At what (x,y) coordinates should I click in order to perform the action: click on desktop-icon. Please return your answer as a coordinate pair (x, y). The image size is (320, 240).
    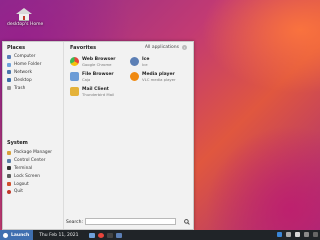
    Looking at the image, I should click on (9, 80).